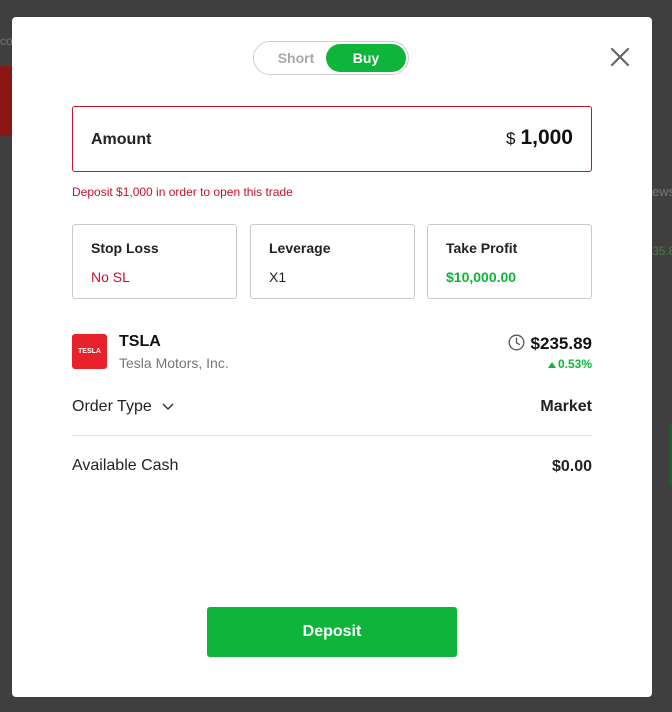 The image size is (672, 712). I want to click on caret-up-icon, so click(551, 364).